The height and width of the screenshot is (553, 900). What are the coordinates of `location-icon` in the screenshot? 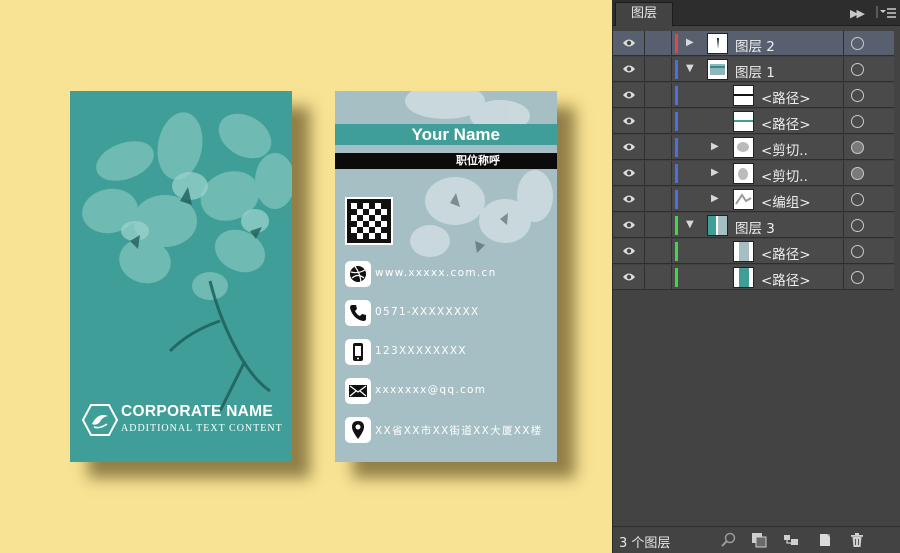 It's located at (358, 430).